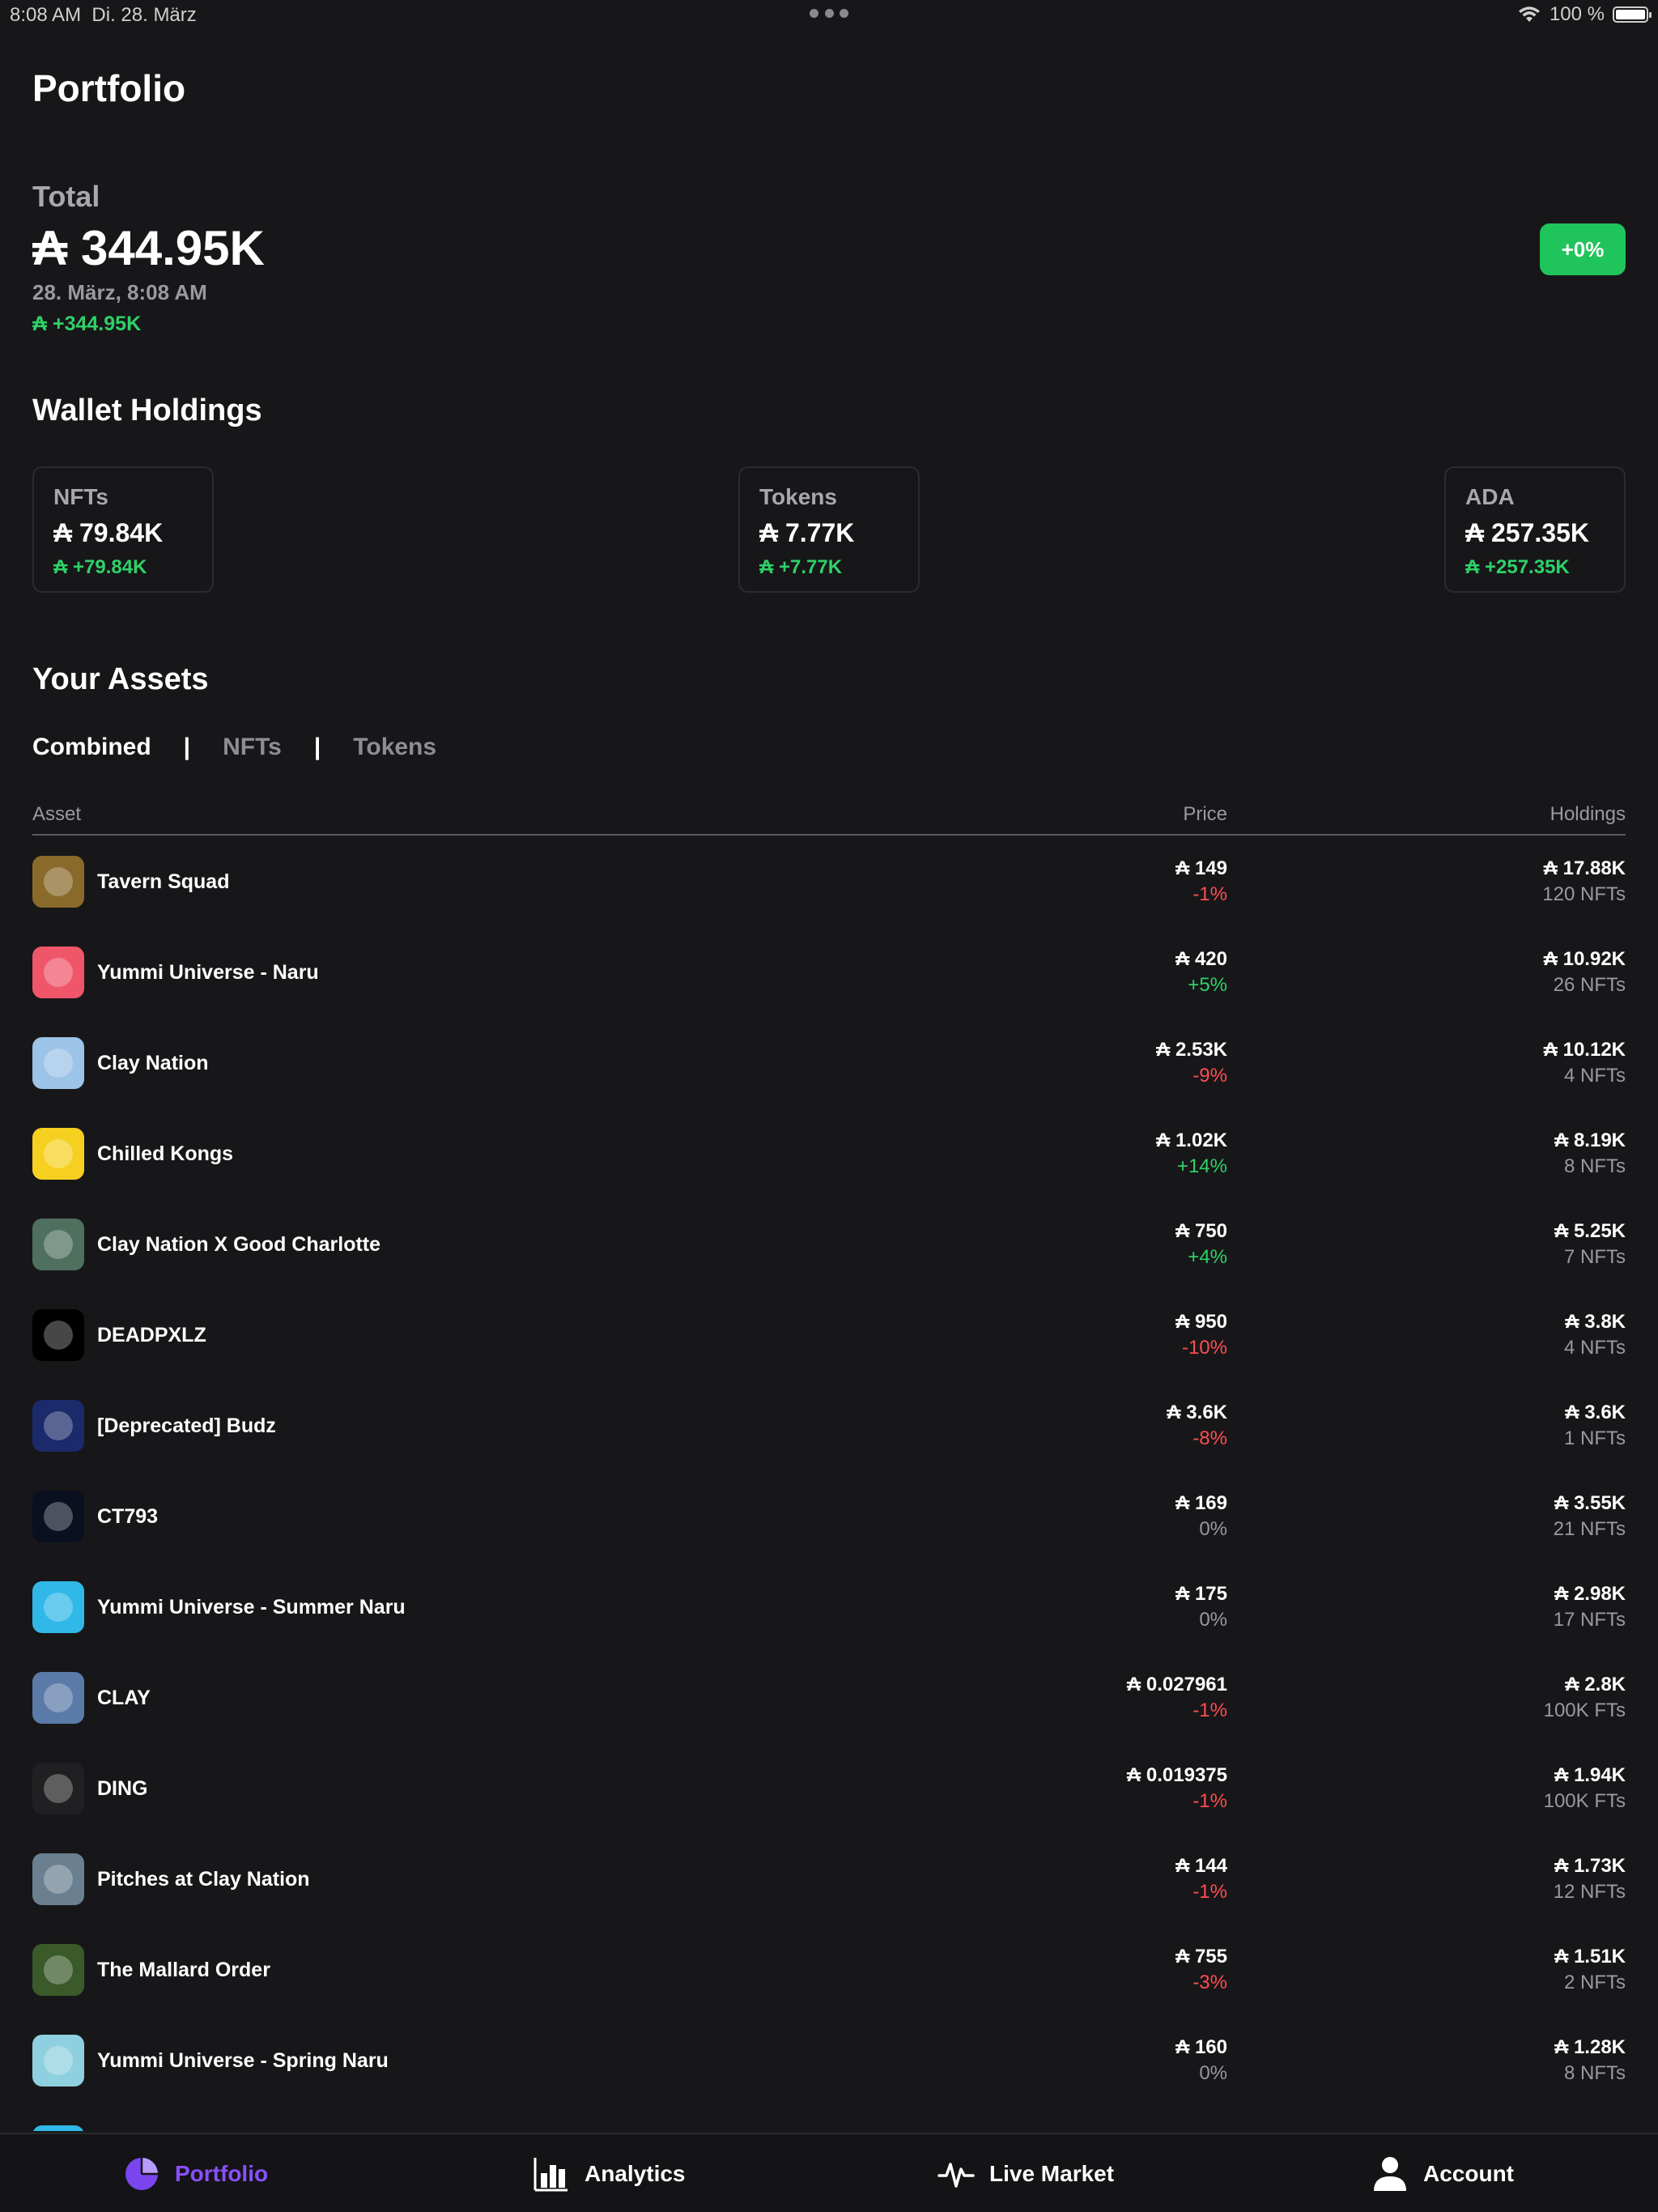 This screenshot has width=1658, height=2212. What do you see at coordinates (829, 1425) in the screenshot?
I see `asset-row: [Deprecated] Budz ₳ 3.6K -8% ₳ 3.6K 1 NFTs` at bounding box center [829, 1425].